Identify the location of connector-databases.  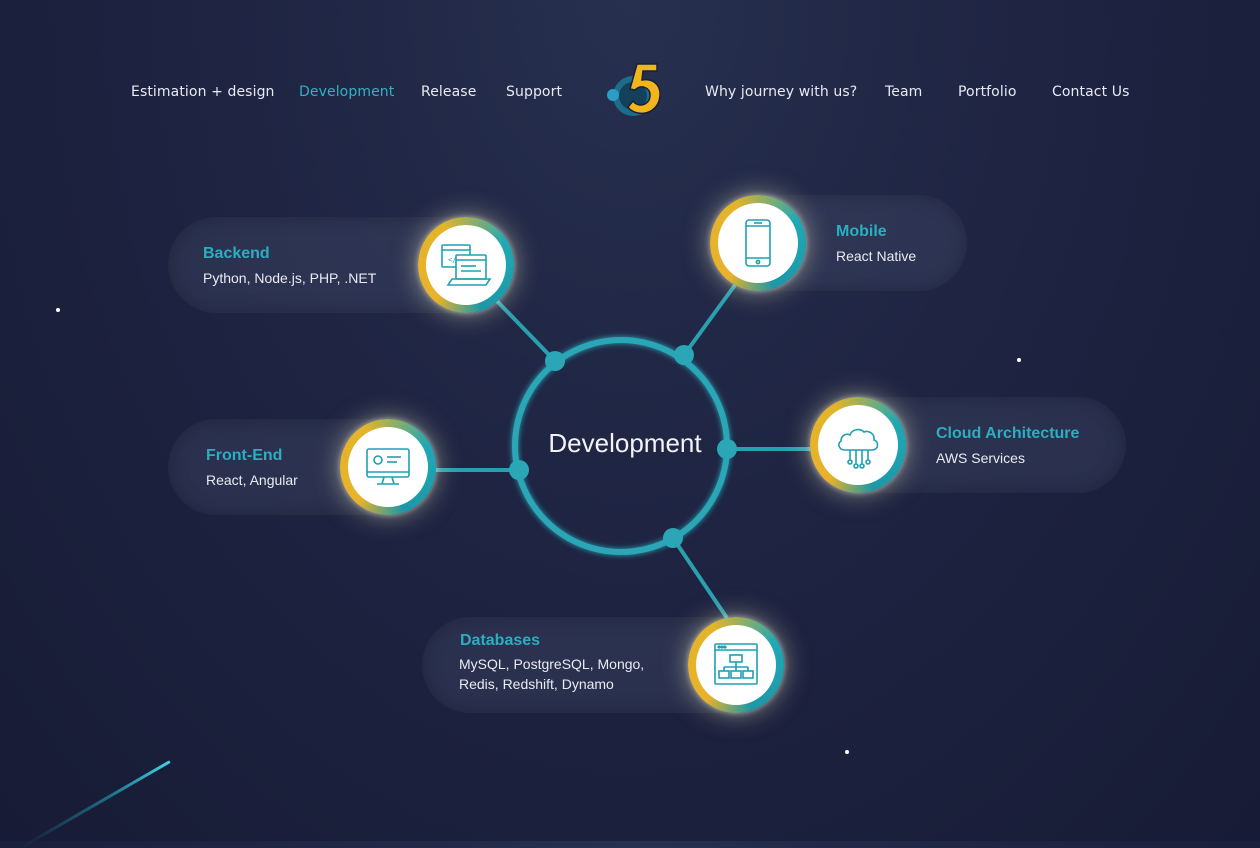
(700, 578).